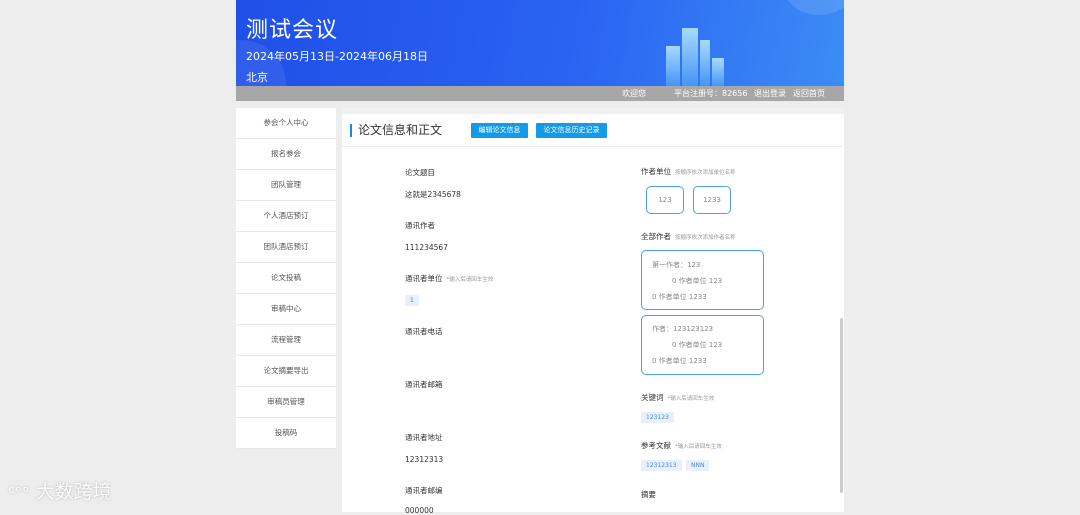  What do you see at coordinates (656, 445) in the screenshot?
I see `references-label-text: 参考文献` at bounding box center [656, 445].